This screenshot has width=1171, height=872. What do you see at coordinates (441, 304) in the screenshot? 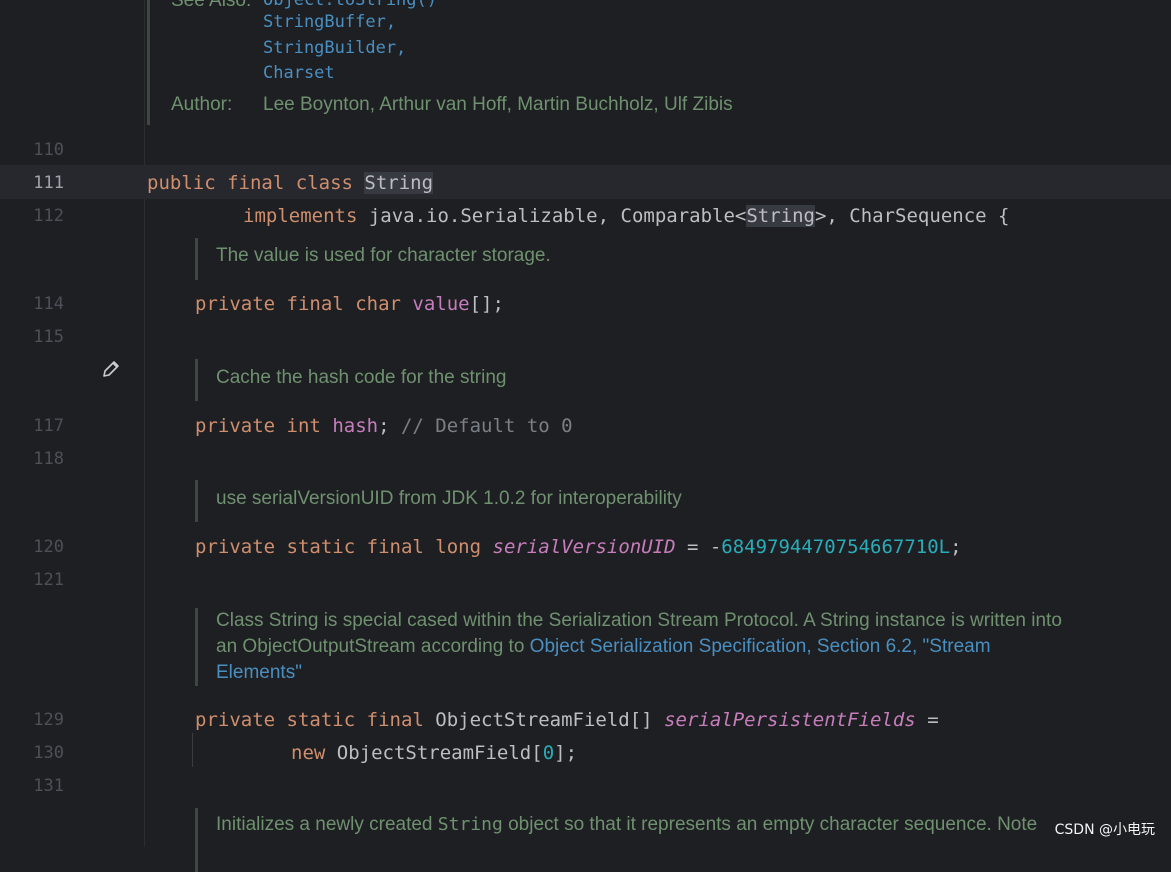
I see `field-name: value` at bounding box center [441, 304].